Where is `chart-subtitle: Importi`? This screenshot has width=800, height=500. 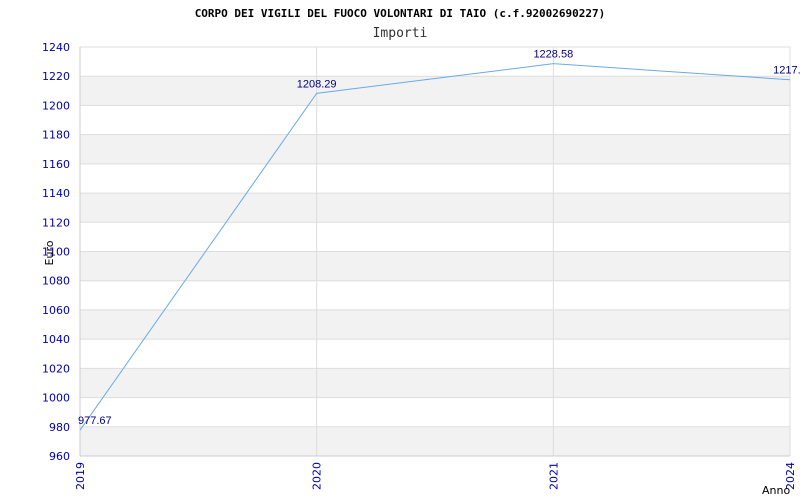
chart-subtitle: Importi is located at coordinates (400, 33).